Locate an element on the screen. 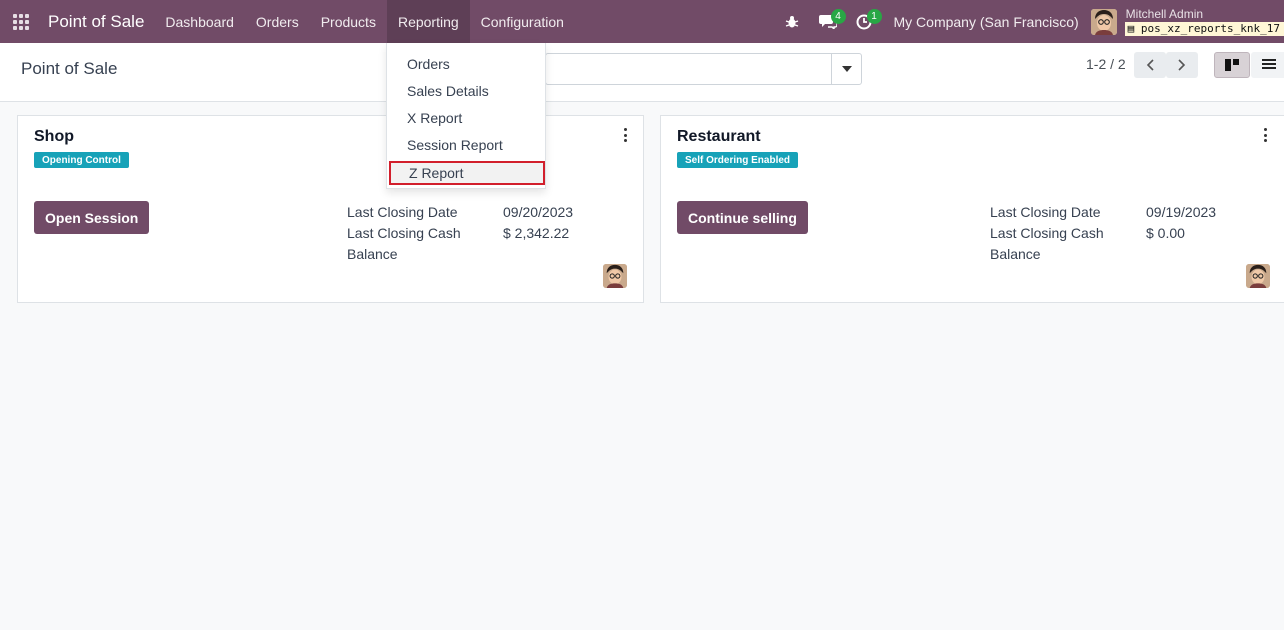  card-info-values: 09/19/2023 $ 0.00 is located at coordinates (1181, 223).